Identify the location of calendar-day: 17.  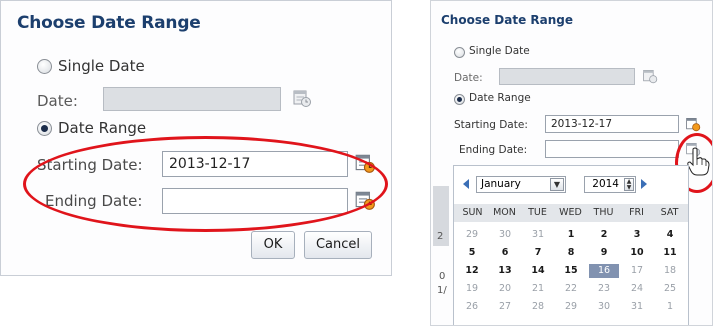
(637, 271).